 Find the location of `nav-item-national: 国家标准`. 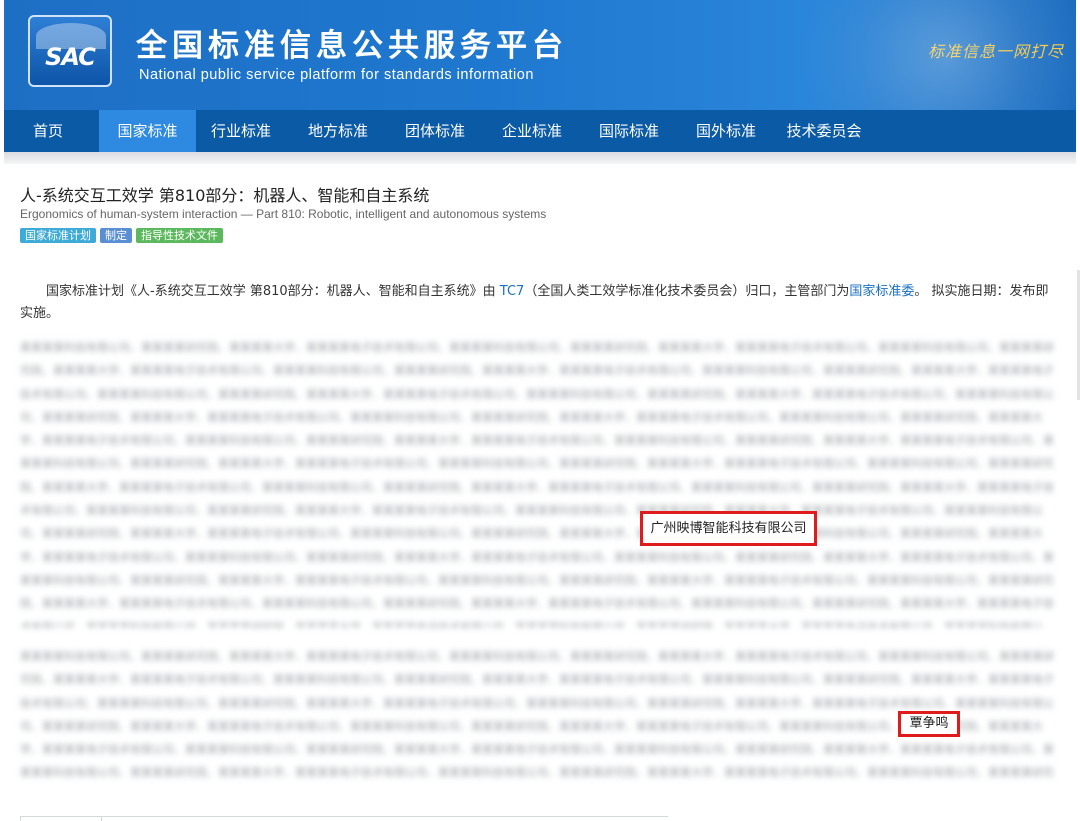

nav-item-national: 国家标准 is located at coordinates (147, 131).